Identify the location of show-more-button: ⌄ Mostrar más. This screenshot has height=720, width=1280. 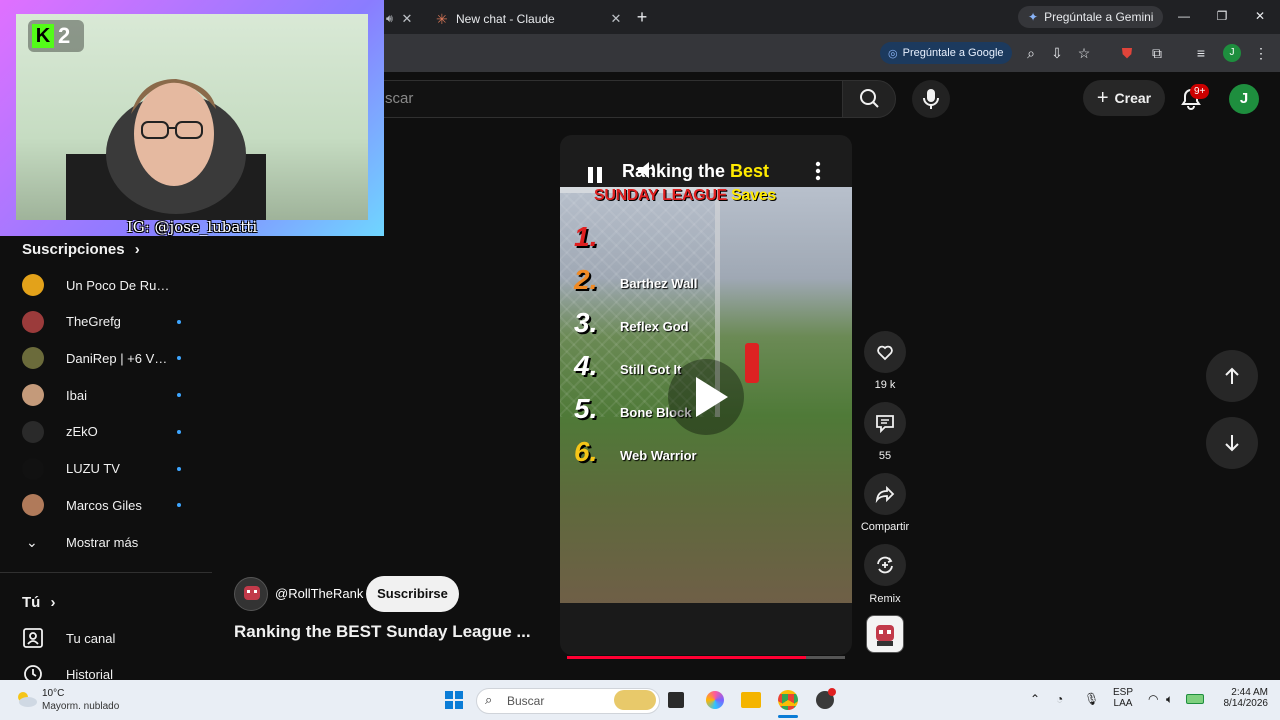
(106, 542).